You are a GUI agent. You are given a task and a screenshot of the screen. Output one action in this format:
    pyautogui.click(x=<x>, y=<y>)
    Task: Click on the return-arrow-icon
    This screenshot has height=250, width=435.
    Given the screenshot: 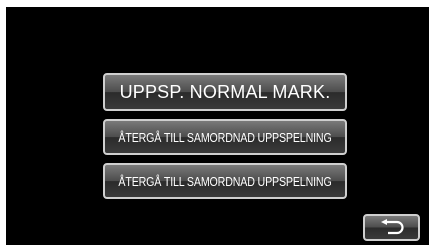 What is the action you would take?
    pyautogui.click(x=392, y=226)
    